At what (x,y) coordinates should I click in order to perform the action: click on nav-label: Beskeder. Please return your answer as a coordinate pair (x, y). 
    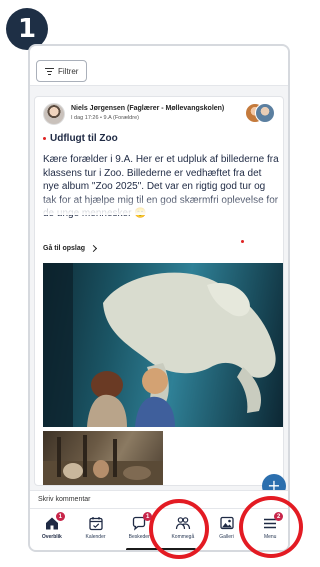
    Looking at the image, I should click on (139, 537).